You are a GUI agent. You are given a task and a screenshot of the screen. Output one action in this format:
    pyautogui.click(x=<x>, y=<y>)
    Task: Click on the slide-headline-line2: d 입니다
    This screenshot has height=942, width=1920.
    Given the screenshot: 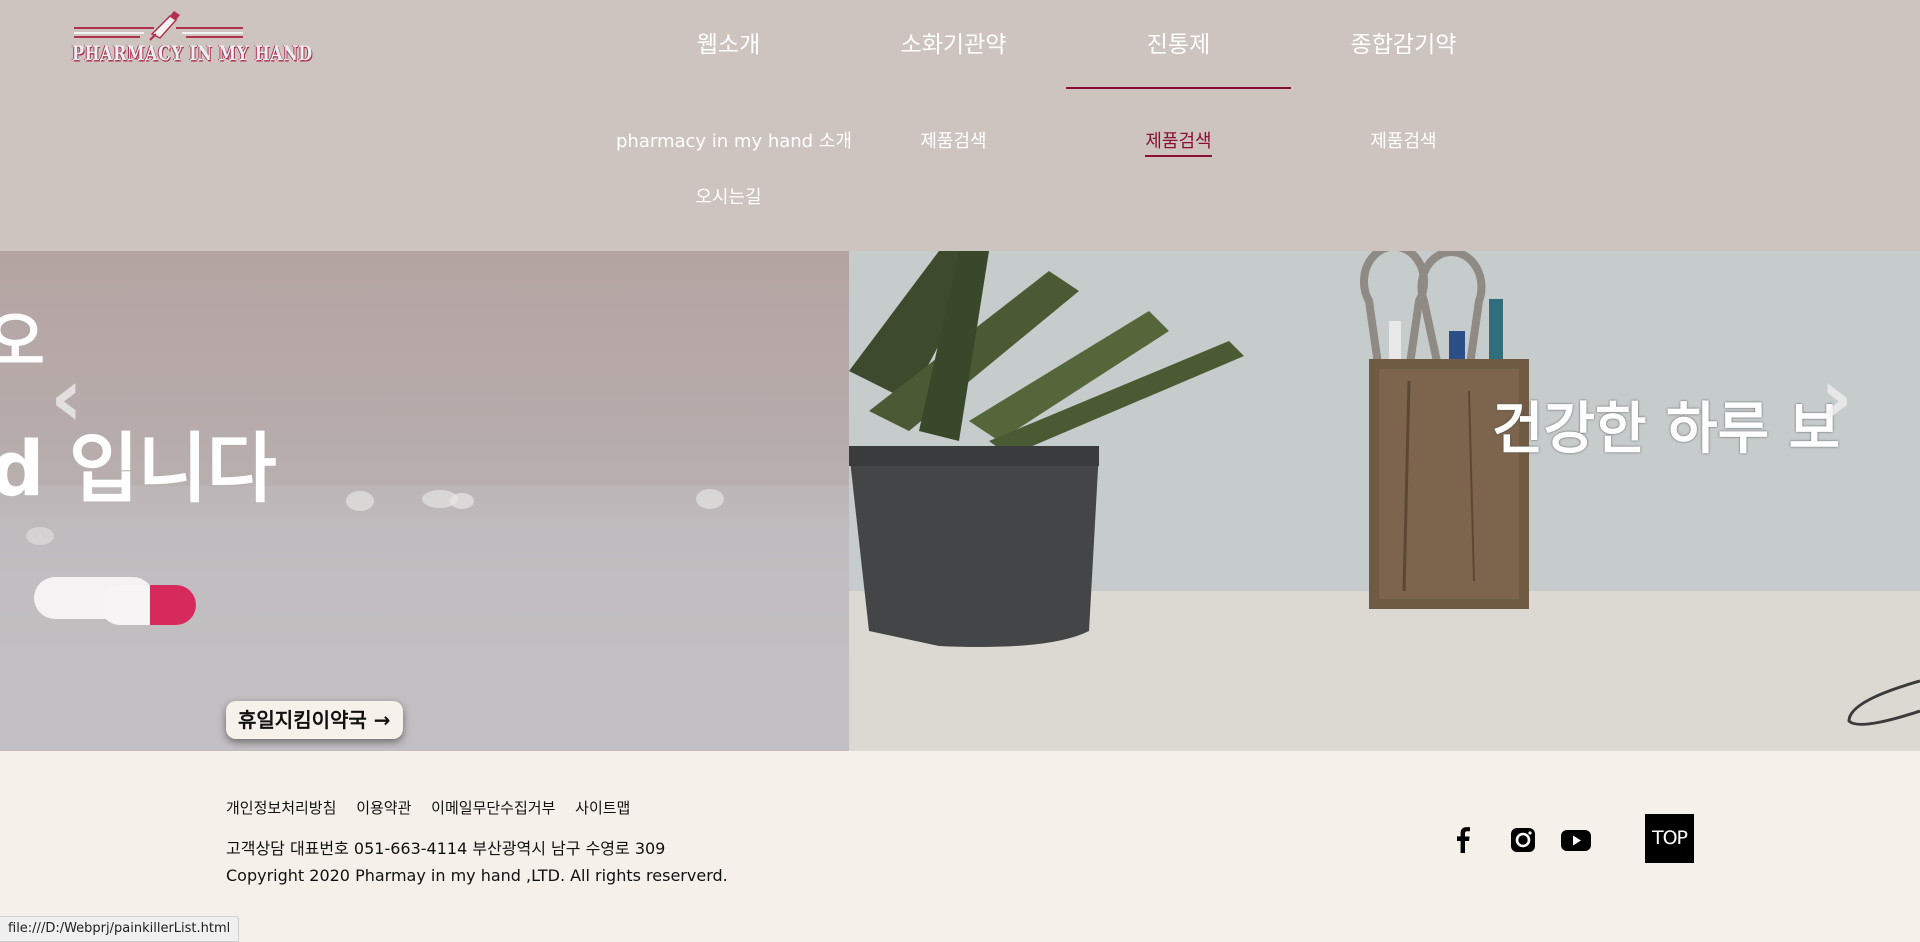 What is the action you would take?
    pyautogui.click(x=138, y=468)
    